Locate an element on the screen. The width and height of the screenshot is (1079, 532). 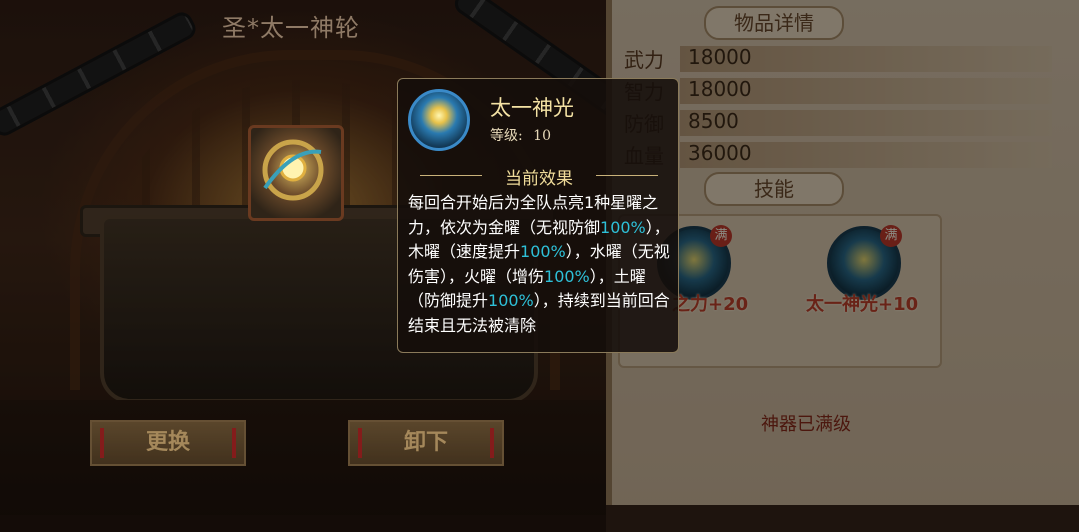
panel-bottom-strip is located at coordinates (842, 518).